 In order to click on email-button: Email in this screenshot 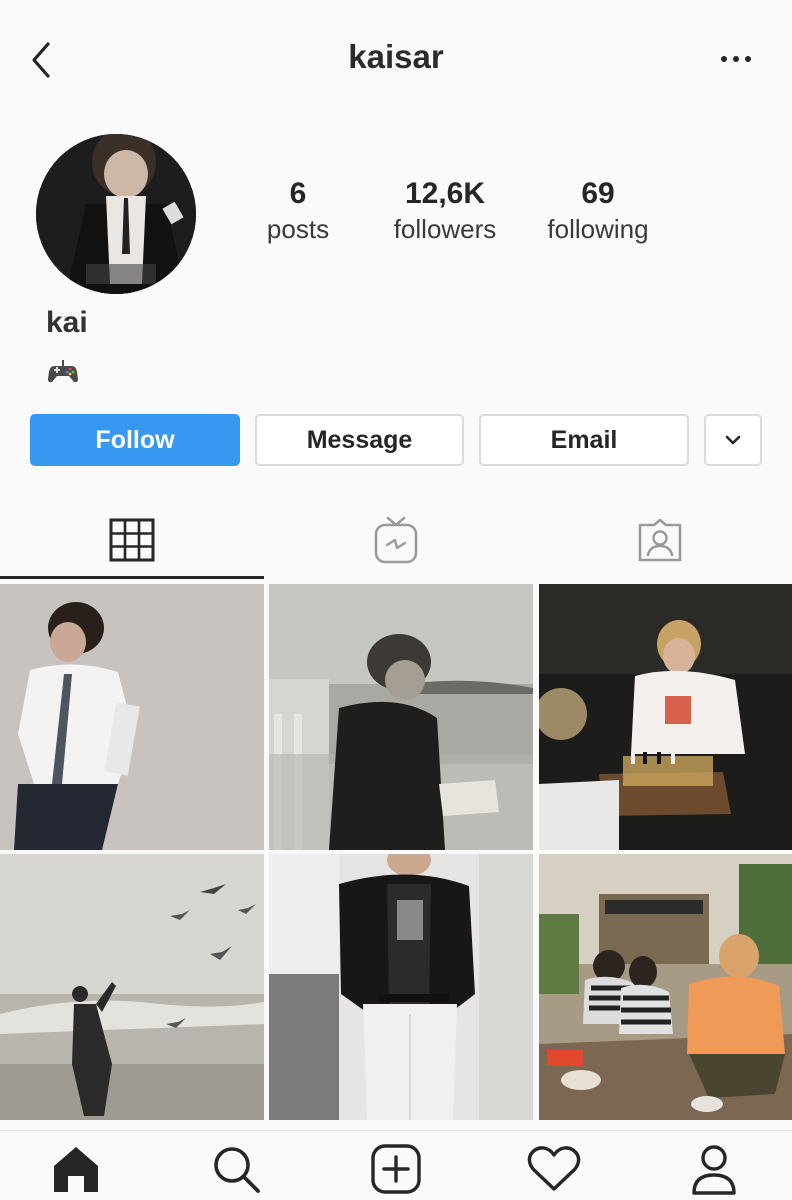, I will do `click(584, 440)`.